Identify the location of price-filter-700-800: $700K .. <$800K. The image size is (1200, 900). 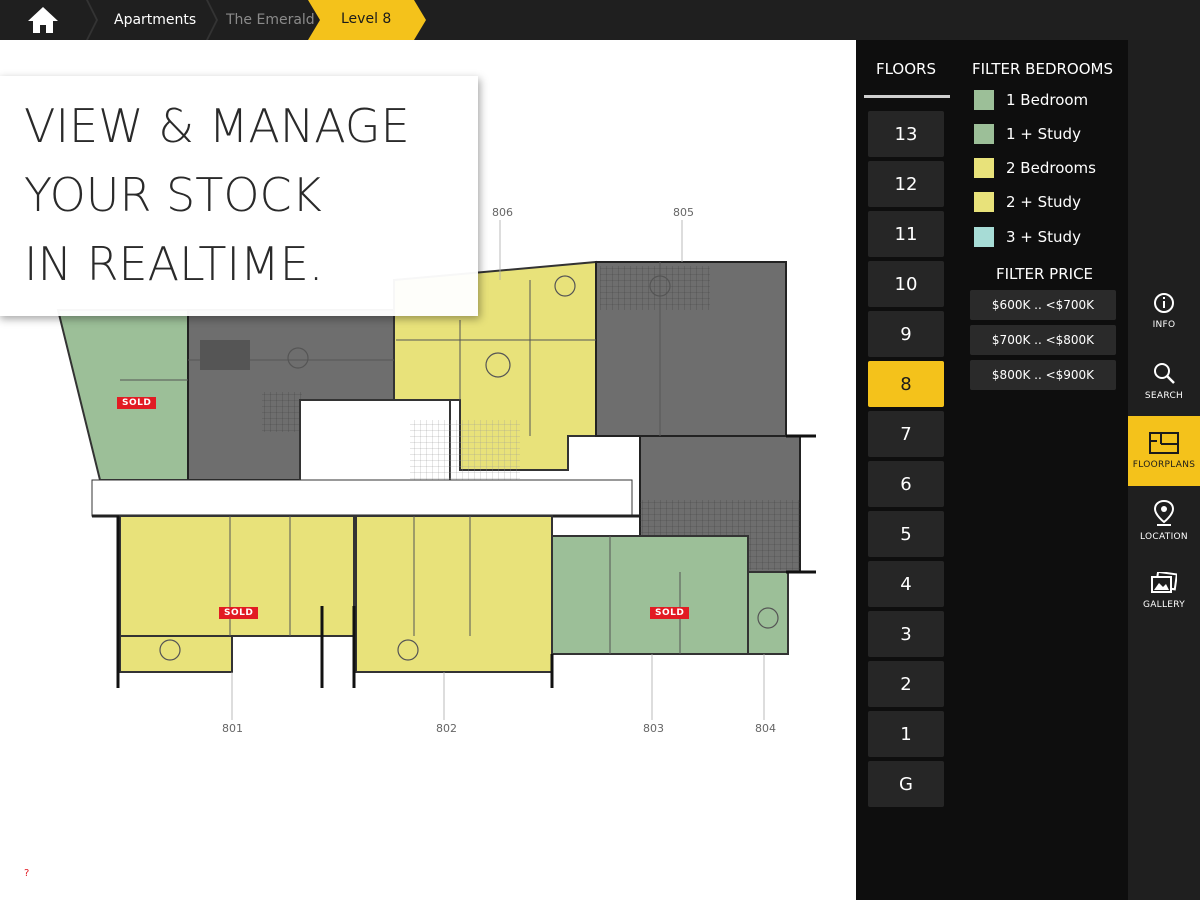
(1043, 340).